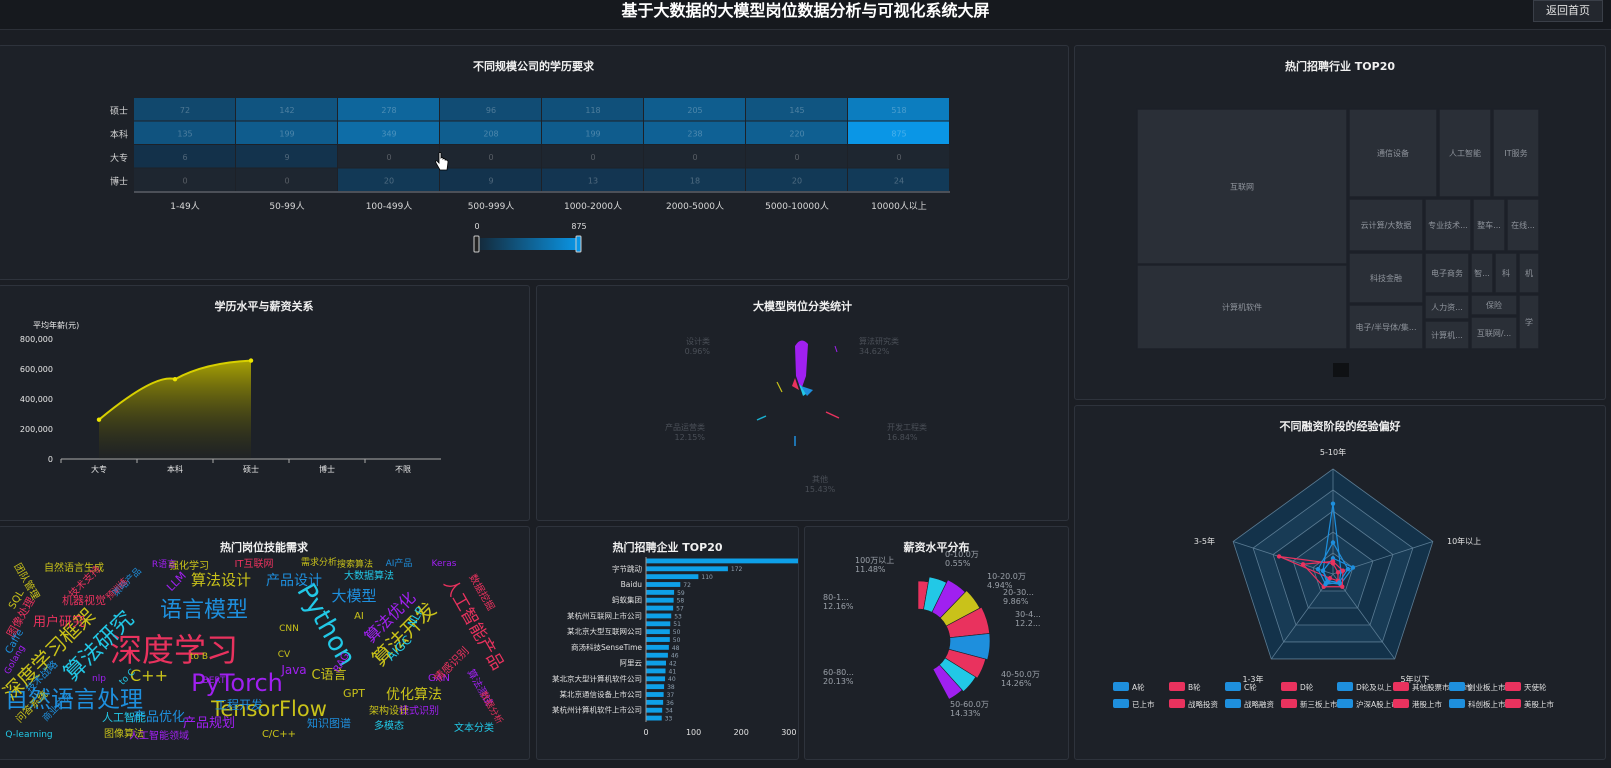 This screenshot has height=768, width=1611. What do you see at coordinates (1568, 11) in the screenshot?
I see `home-button: 返回首页` at bounding box center [1568, 11].